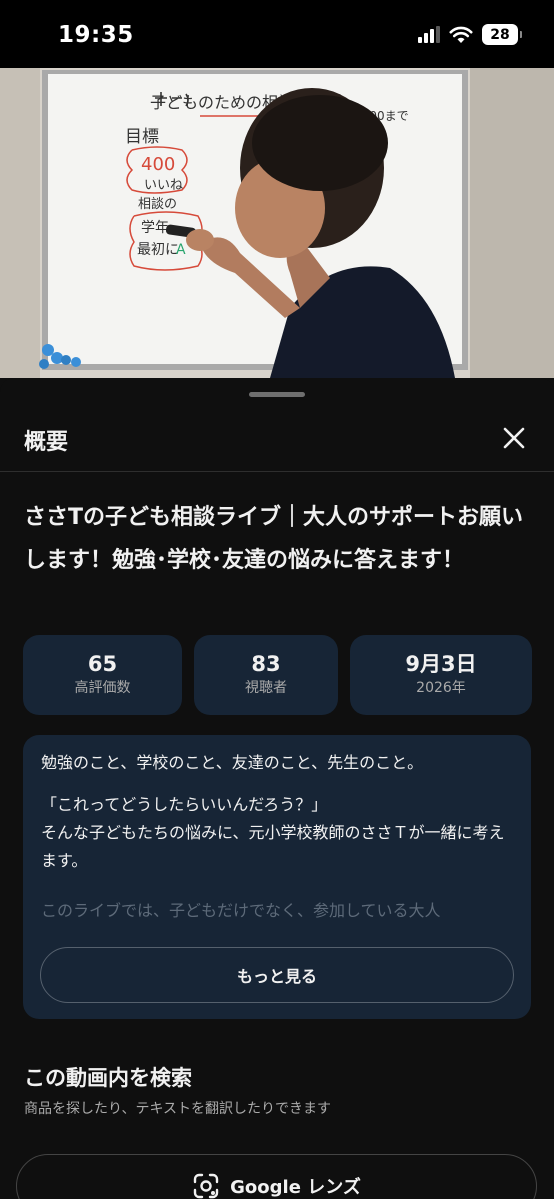  I want to click on search-section-subtitle: 商品を探したり、テキストを翻訳したりできます, so click(178, 1109).